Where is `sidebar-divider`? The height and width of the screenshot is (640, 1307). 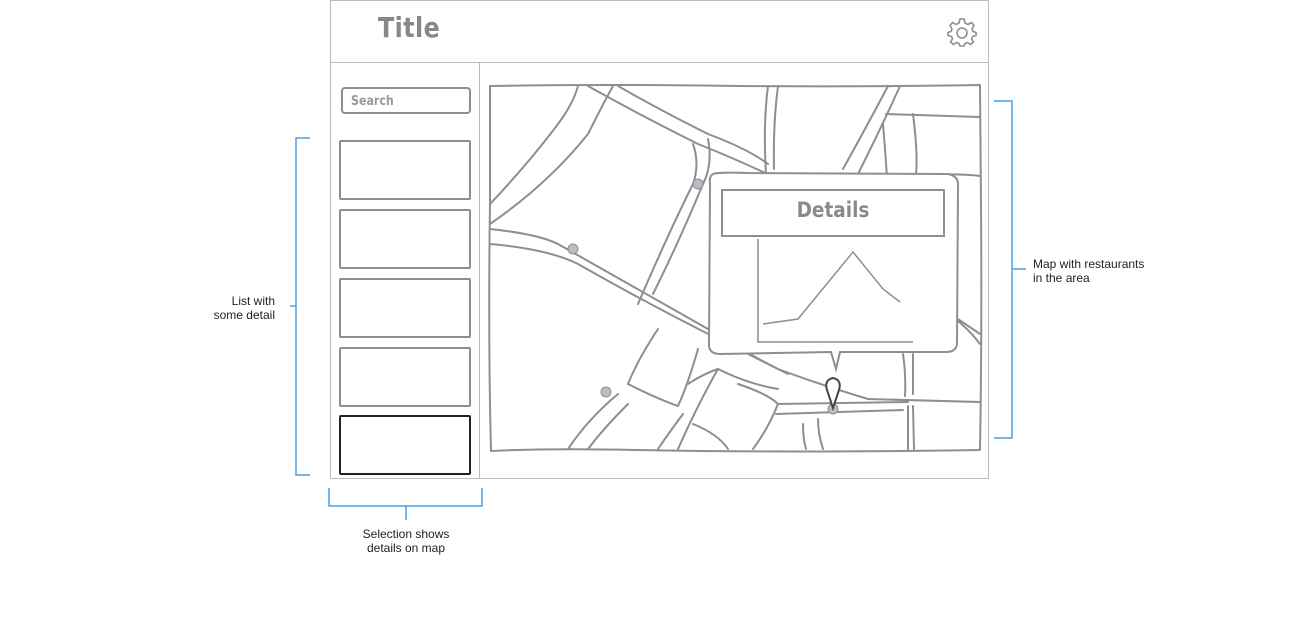
sidebar-divider is located at coordinates (479, 271).